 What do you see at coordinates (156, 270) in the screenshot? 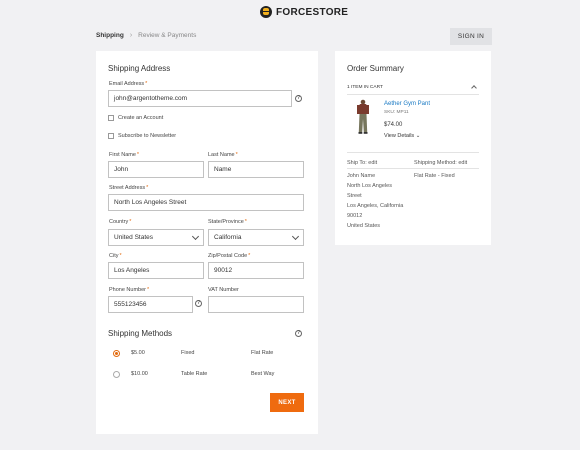
I see `city-field: Los Angeles` at bounding box center [156, 270].